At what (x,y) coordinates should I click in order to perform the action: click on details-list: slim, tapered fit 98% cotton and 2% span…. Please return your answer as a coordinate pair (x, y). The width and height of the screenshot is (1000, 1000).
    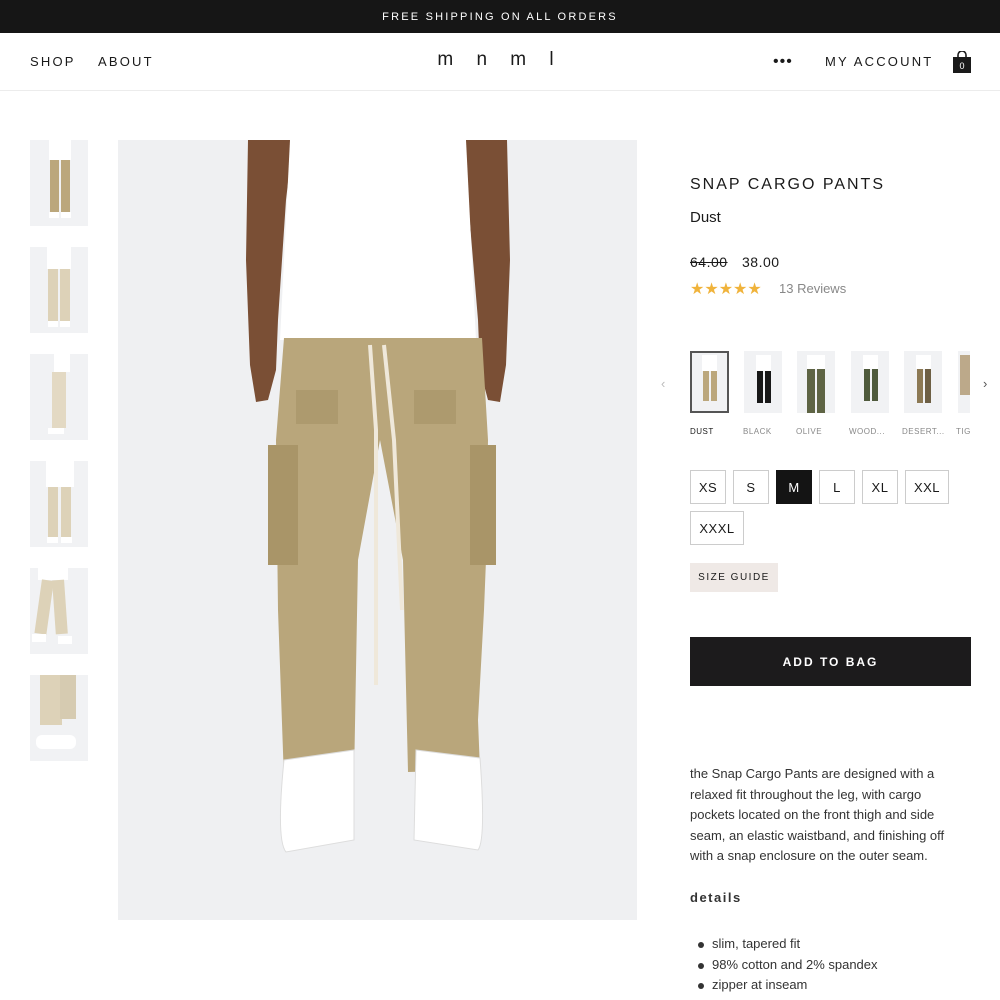
    Looking at the image, I should click on (788, 965).